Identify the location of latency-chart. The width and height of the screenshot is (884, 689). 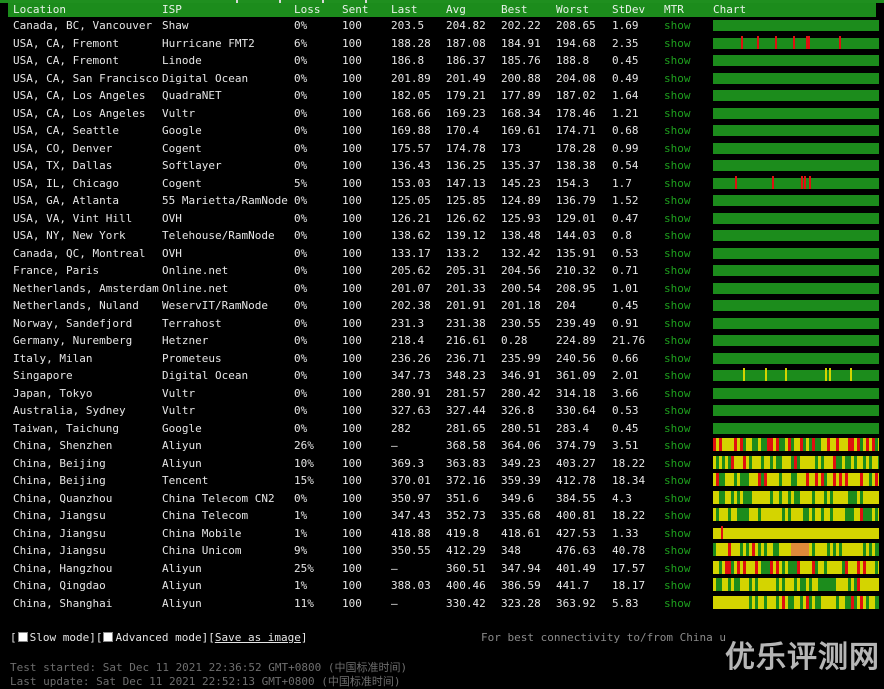
(796, 165).